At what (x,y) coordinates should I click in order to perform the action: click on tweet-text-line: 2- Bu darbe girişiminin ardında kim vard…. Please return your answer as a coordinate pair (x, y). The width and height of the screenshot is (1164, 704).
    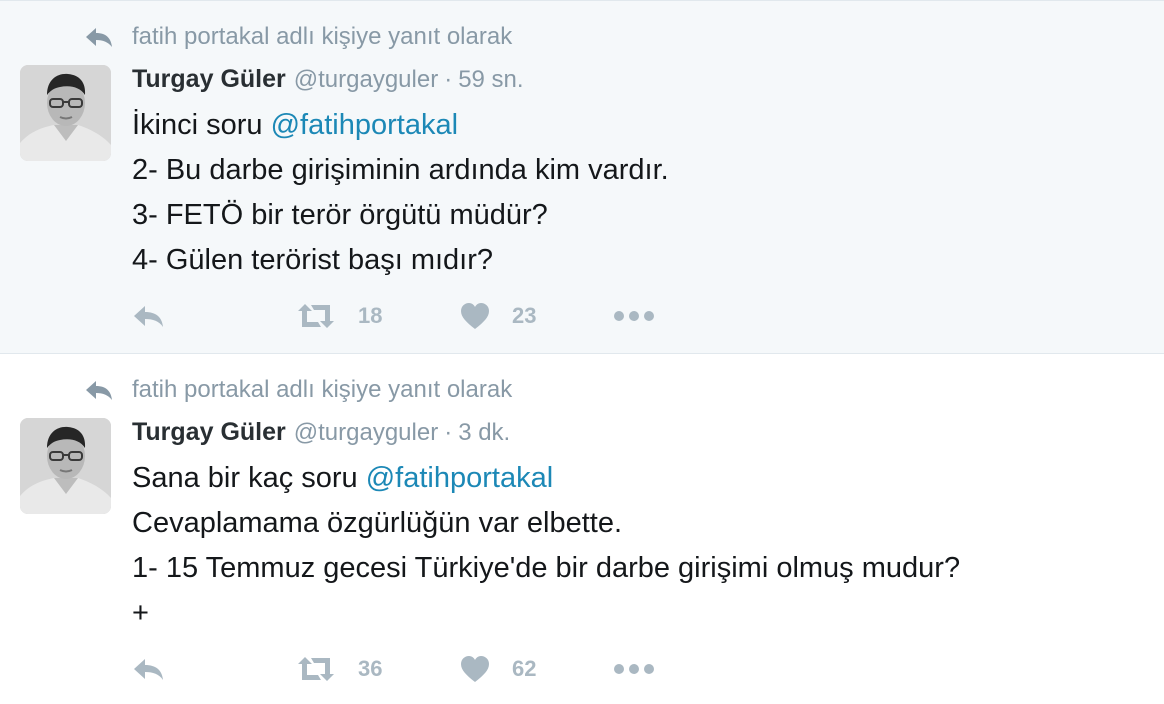
    Looking at the image, I should click on (400, 170).